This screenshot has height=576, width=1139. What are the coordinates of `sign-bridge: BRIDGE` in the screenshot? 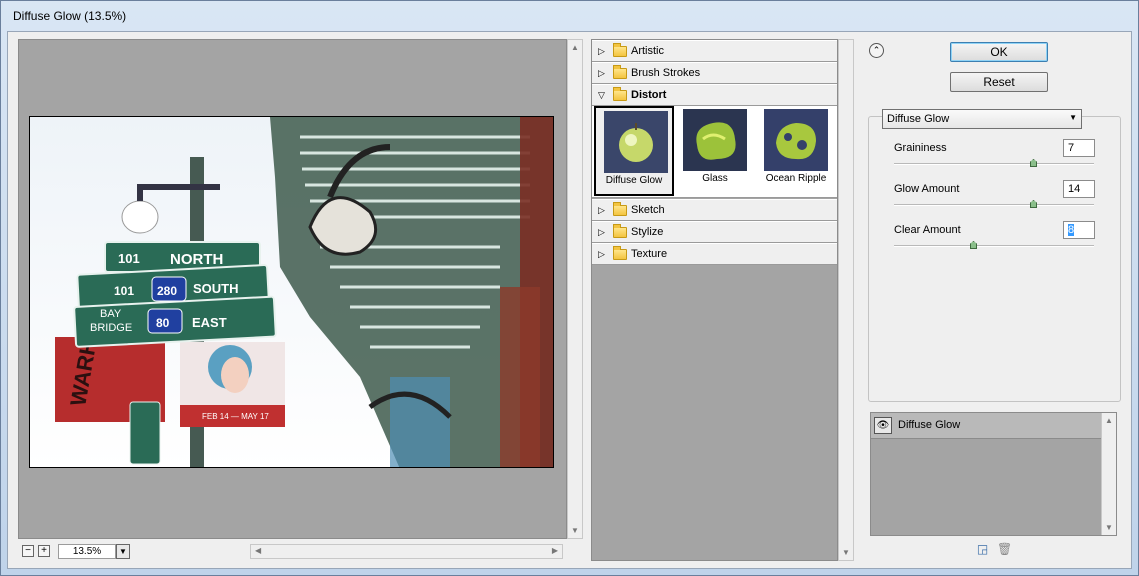 It's located at (111, 328).